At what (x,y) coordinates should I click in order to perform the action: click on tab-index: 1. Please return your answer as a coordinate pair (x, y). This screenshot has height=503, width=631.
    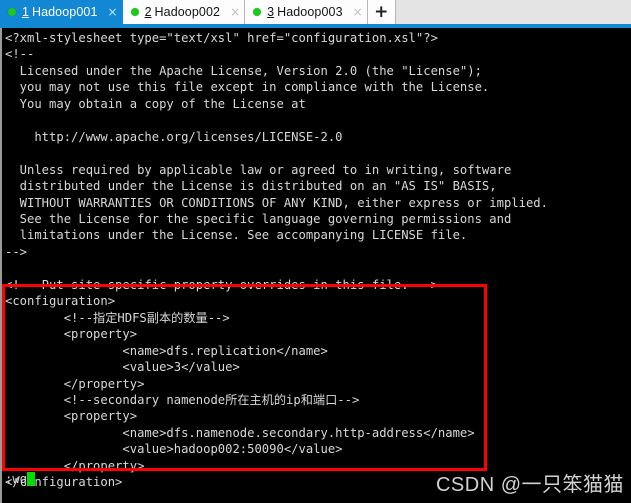
    Looking at the image, I should click on (25, 12).